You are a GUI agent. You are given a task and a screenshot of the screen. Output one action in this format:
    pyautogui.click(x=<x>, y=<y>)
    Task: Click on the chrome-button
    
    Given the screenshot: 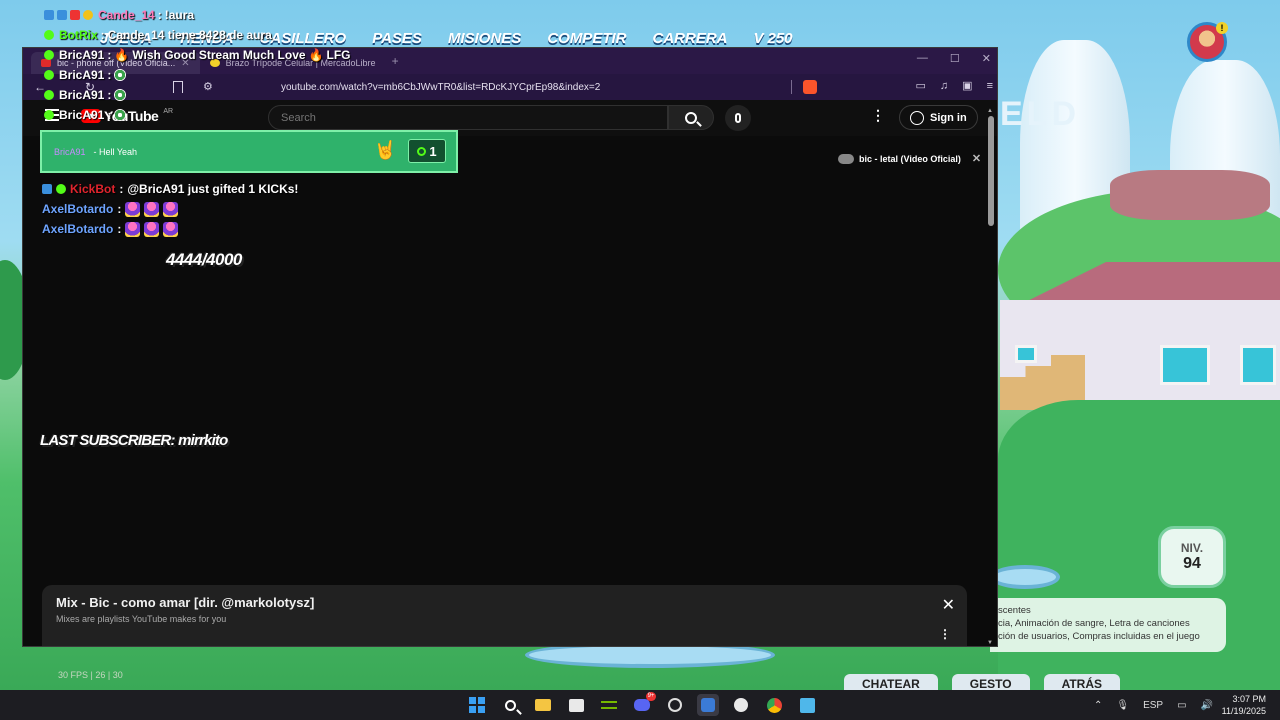 What is the action you would take?
    pyautogui.click(x=774, y=705)
    